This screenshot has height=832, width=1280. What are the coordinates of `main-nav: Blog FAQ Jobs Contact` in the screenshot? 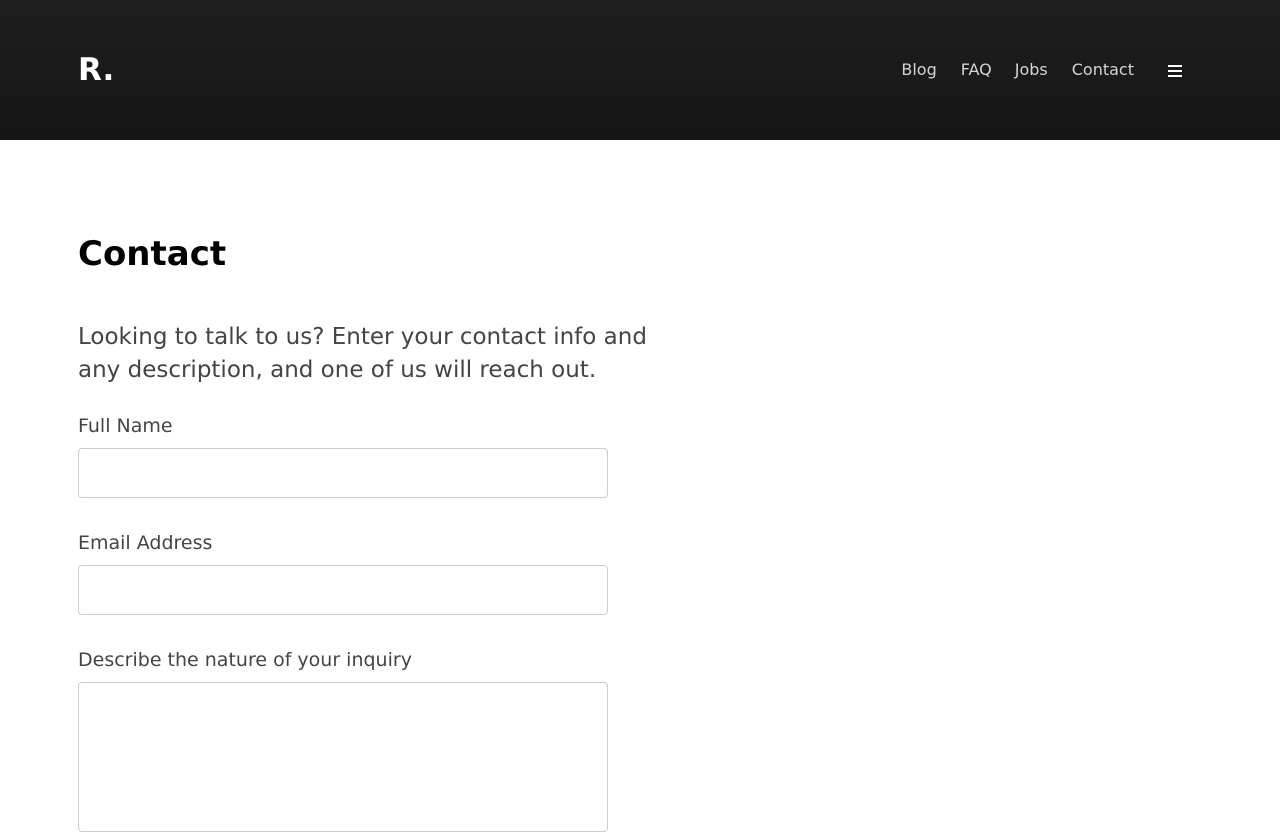 It's located at (1041, 70).